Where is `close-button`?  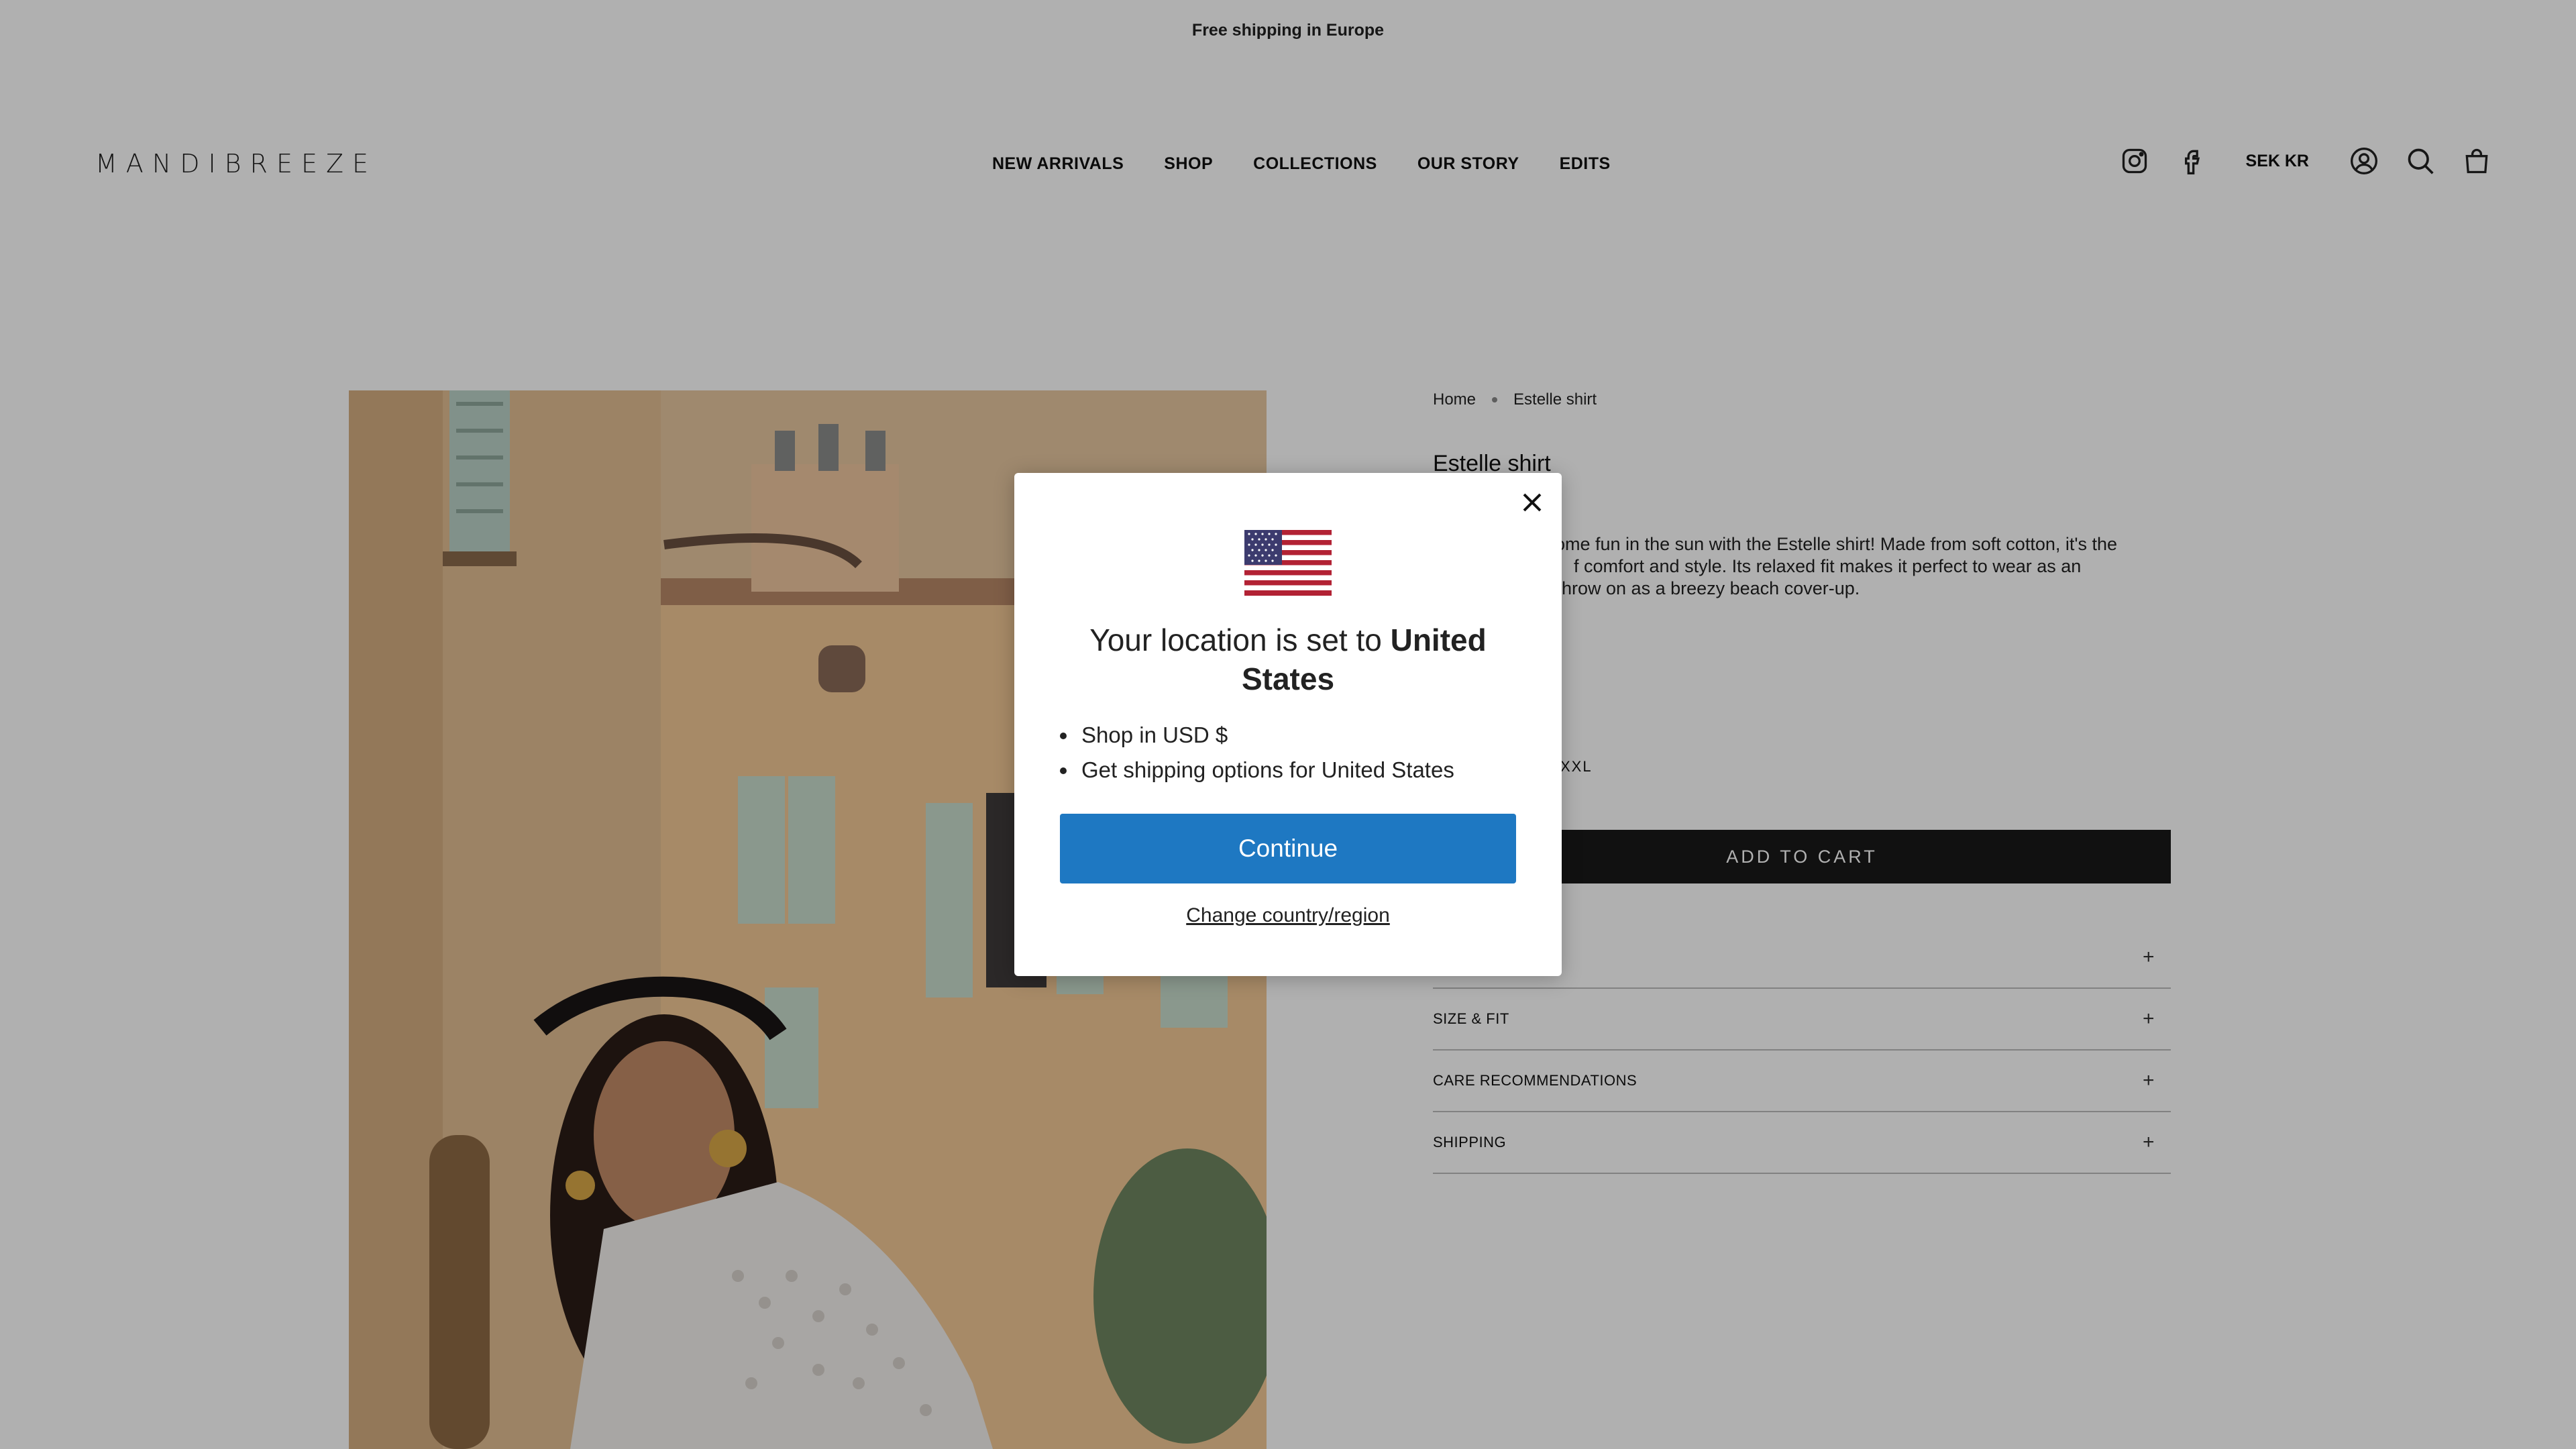 close-button is located at coordinates (1532, 502).